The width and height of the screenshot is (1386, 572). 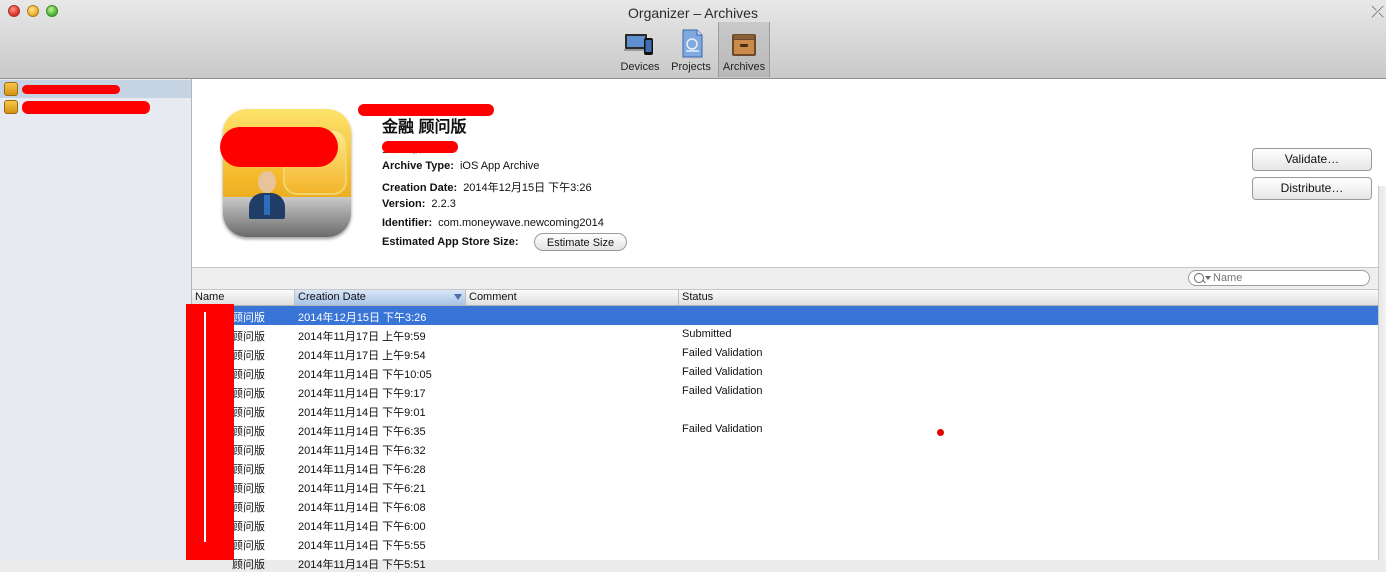 I want to click on version-field: Version: 2.2.3, so click(x=419, y=204).